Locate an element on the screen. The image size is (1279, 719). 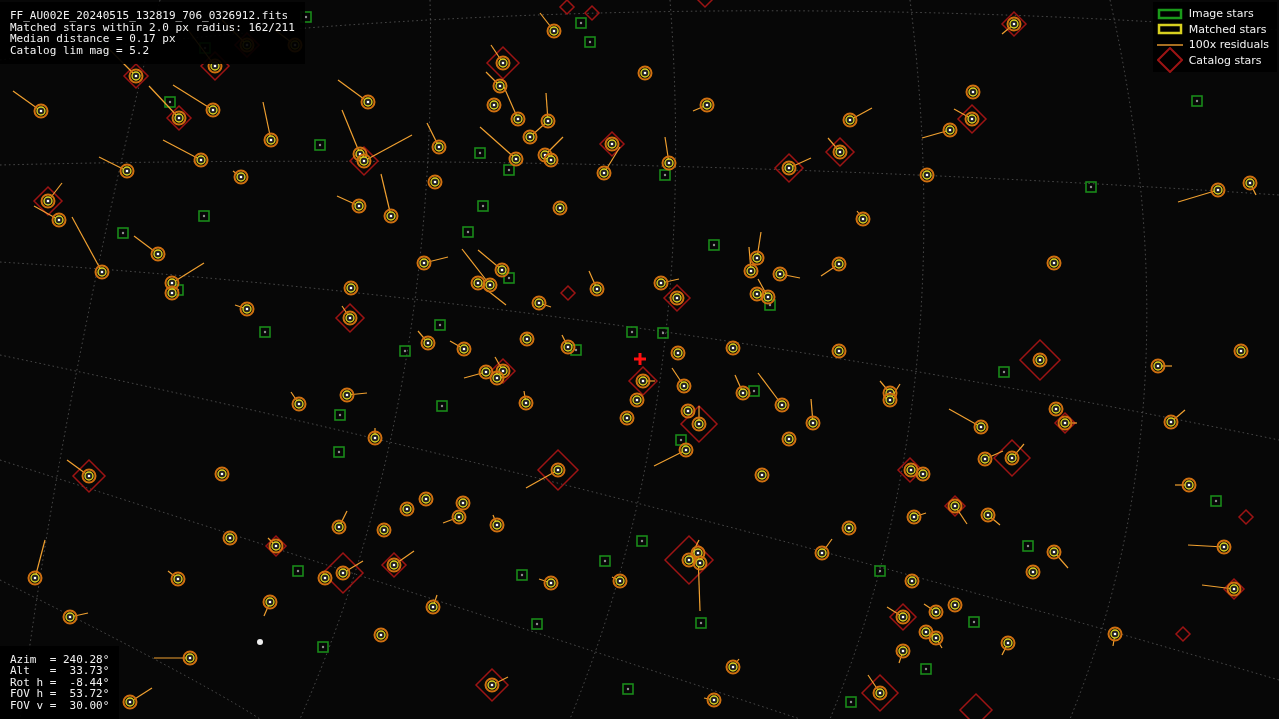
pointing-text: Rot h = -8.44° is located at coordinates (60, 682).